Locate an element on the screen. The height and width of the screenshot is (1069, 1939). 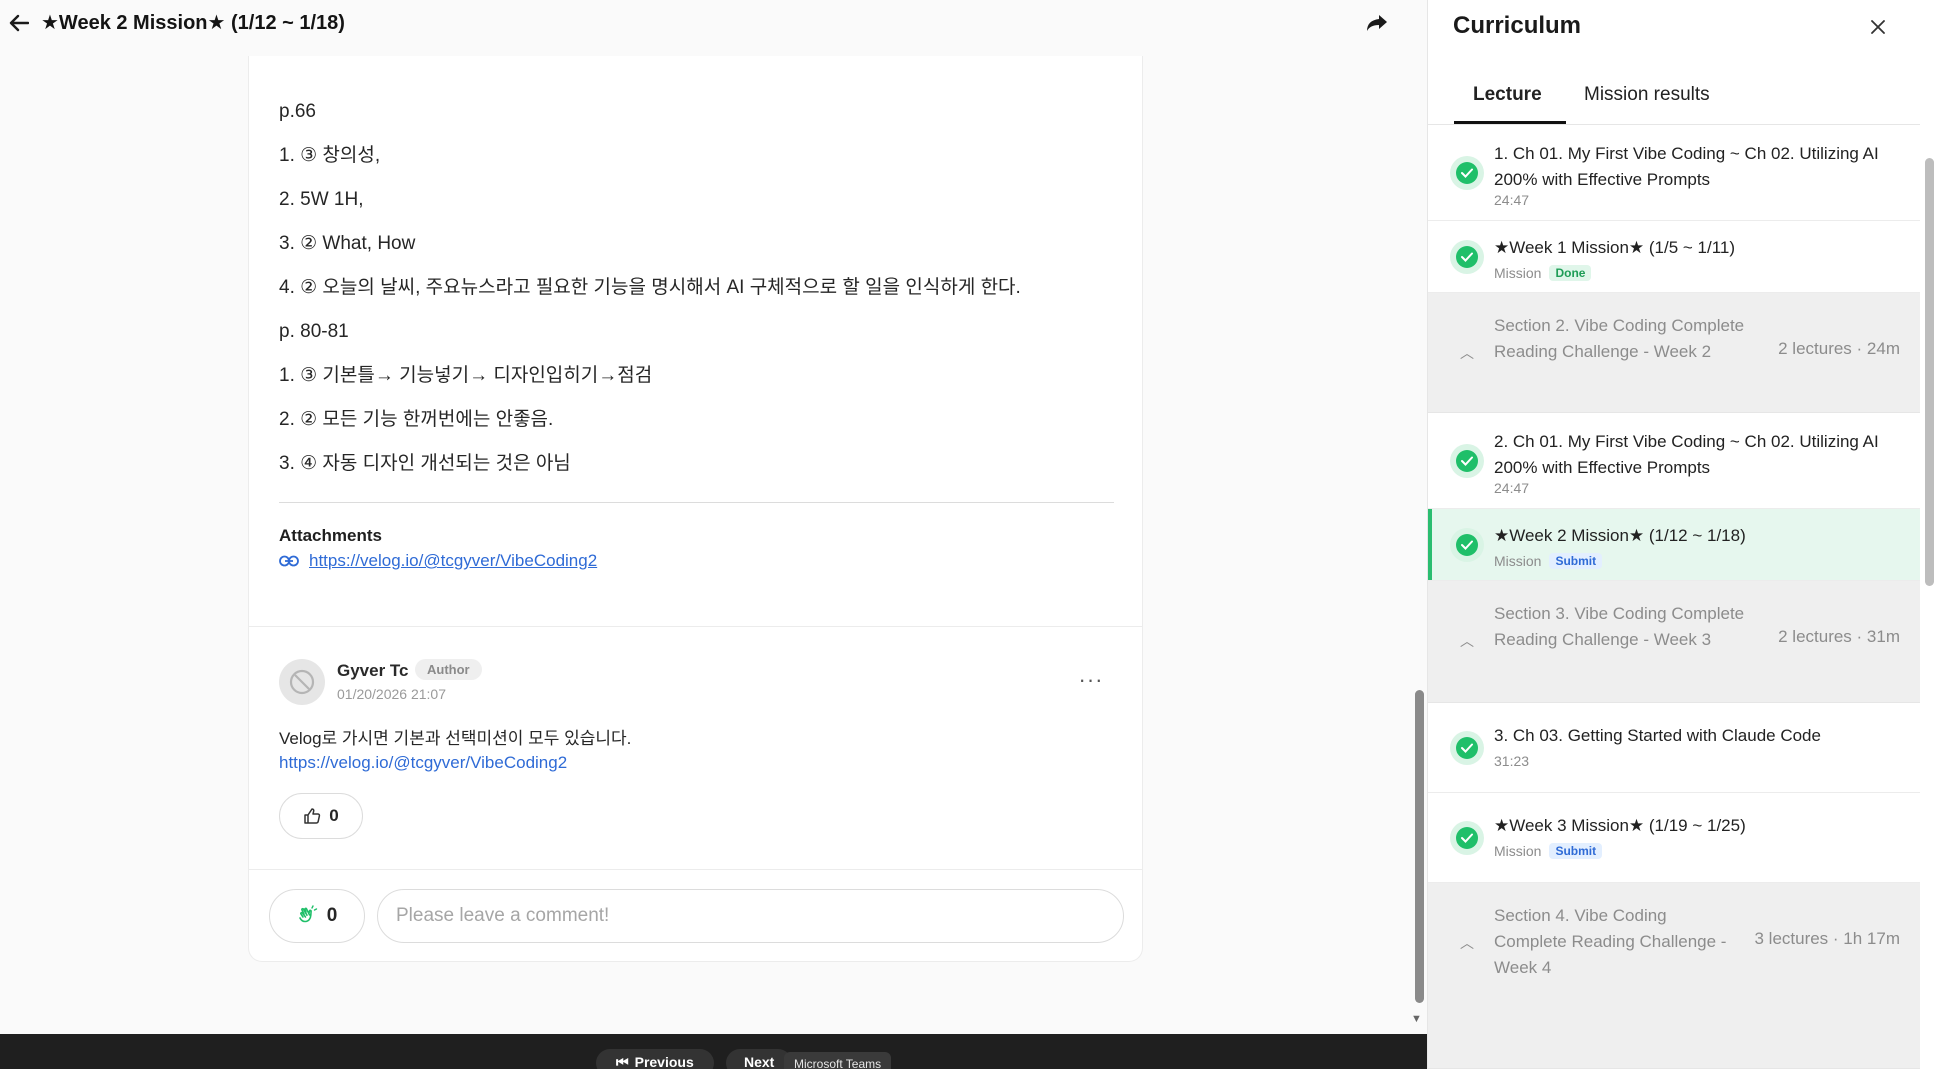
post-line: 3. ② What, How is located at coordinates (347, 243).